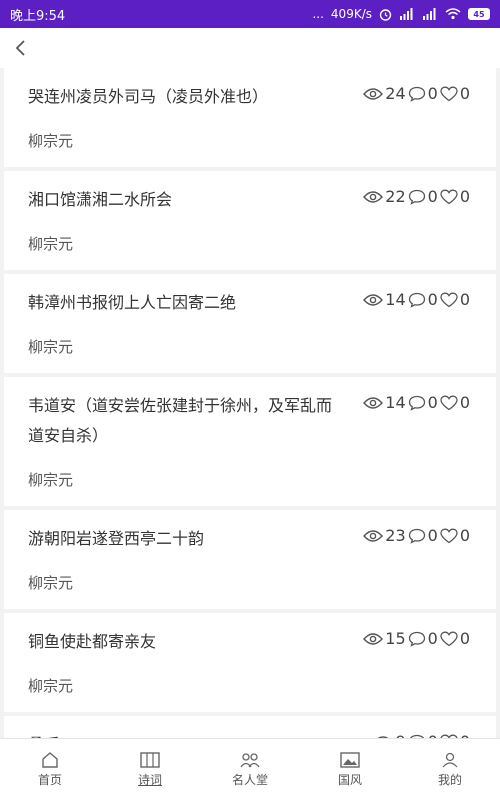 This screenshot has width=500, height=800. I want to click on user-icon, so click(450, 759).